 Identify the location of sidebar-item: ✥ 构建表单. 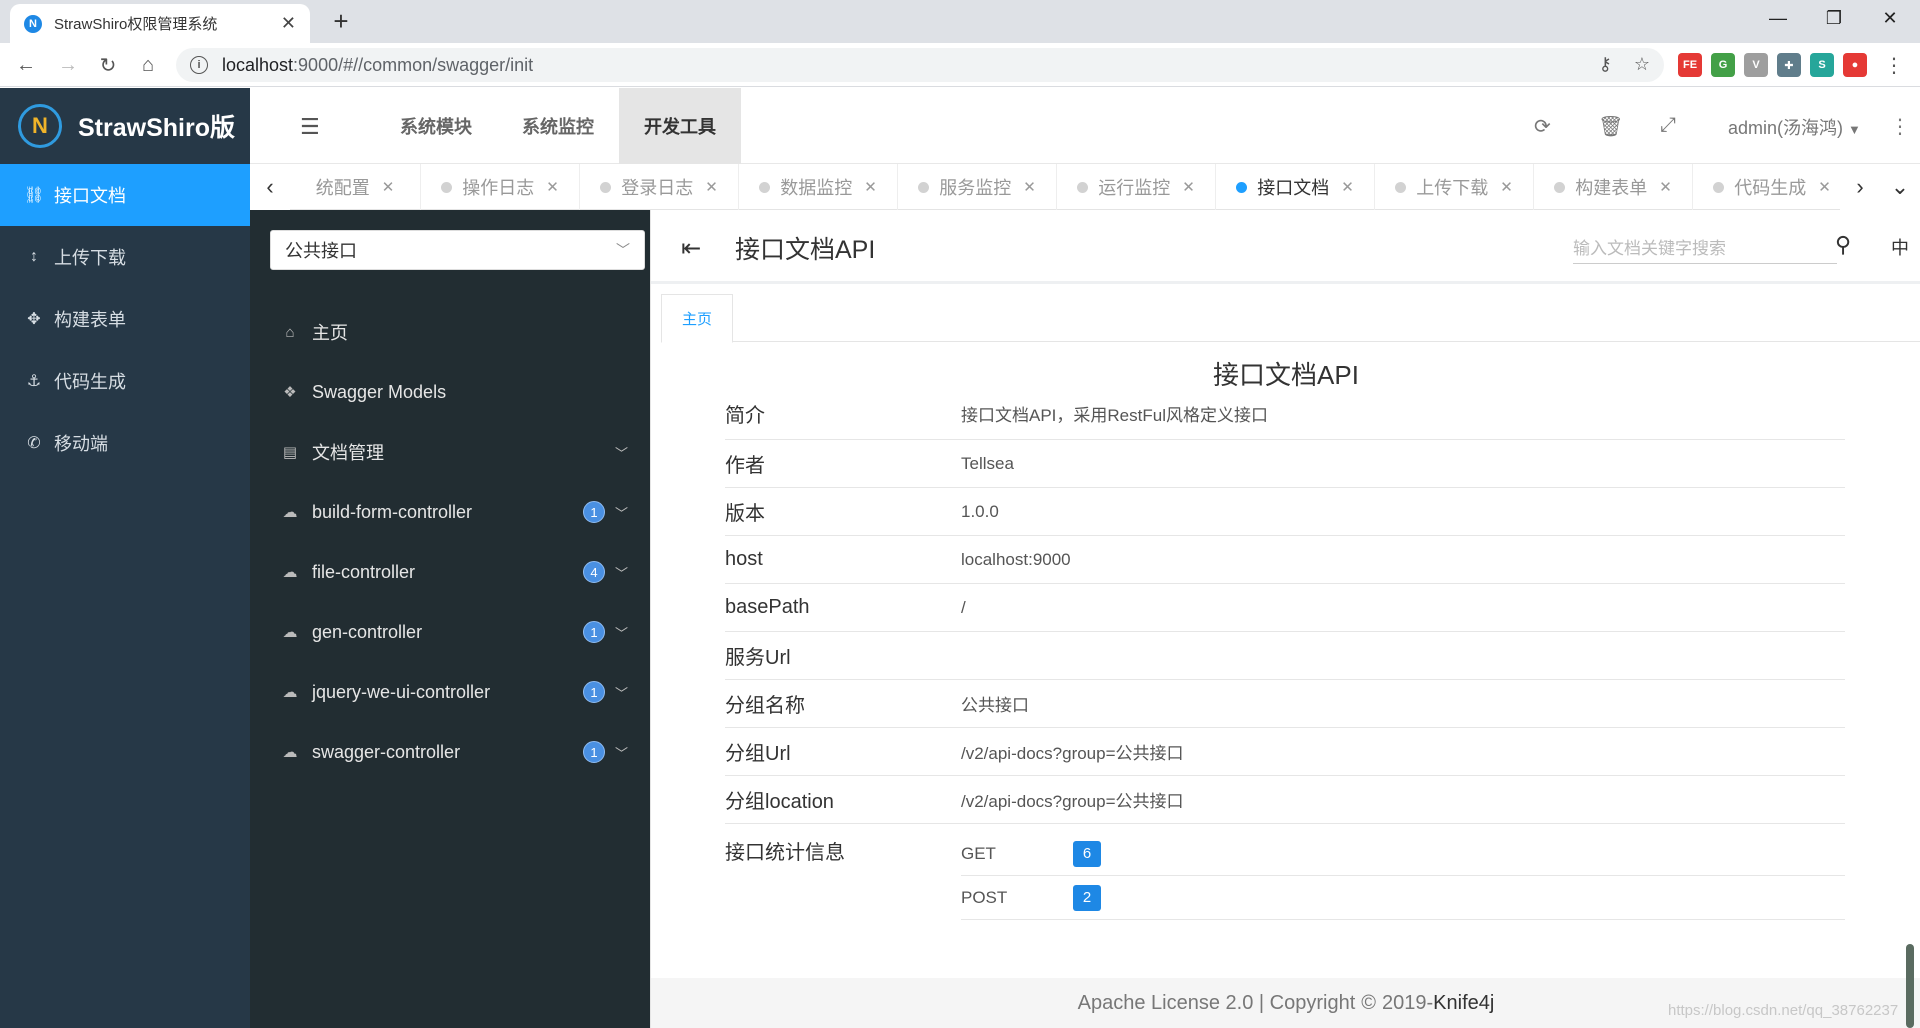
(125, 319).